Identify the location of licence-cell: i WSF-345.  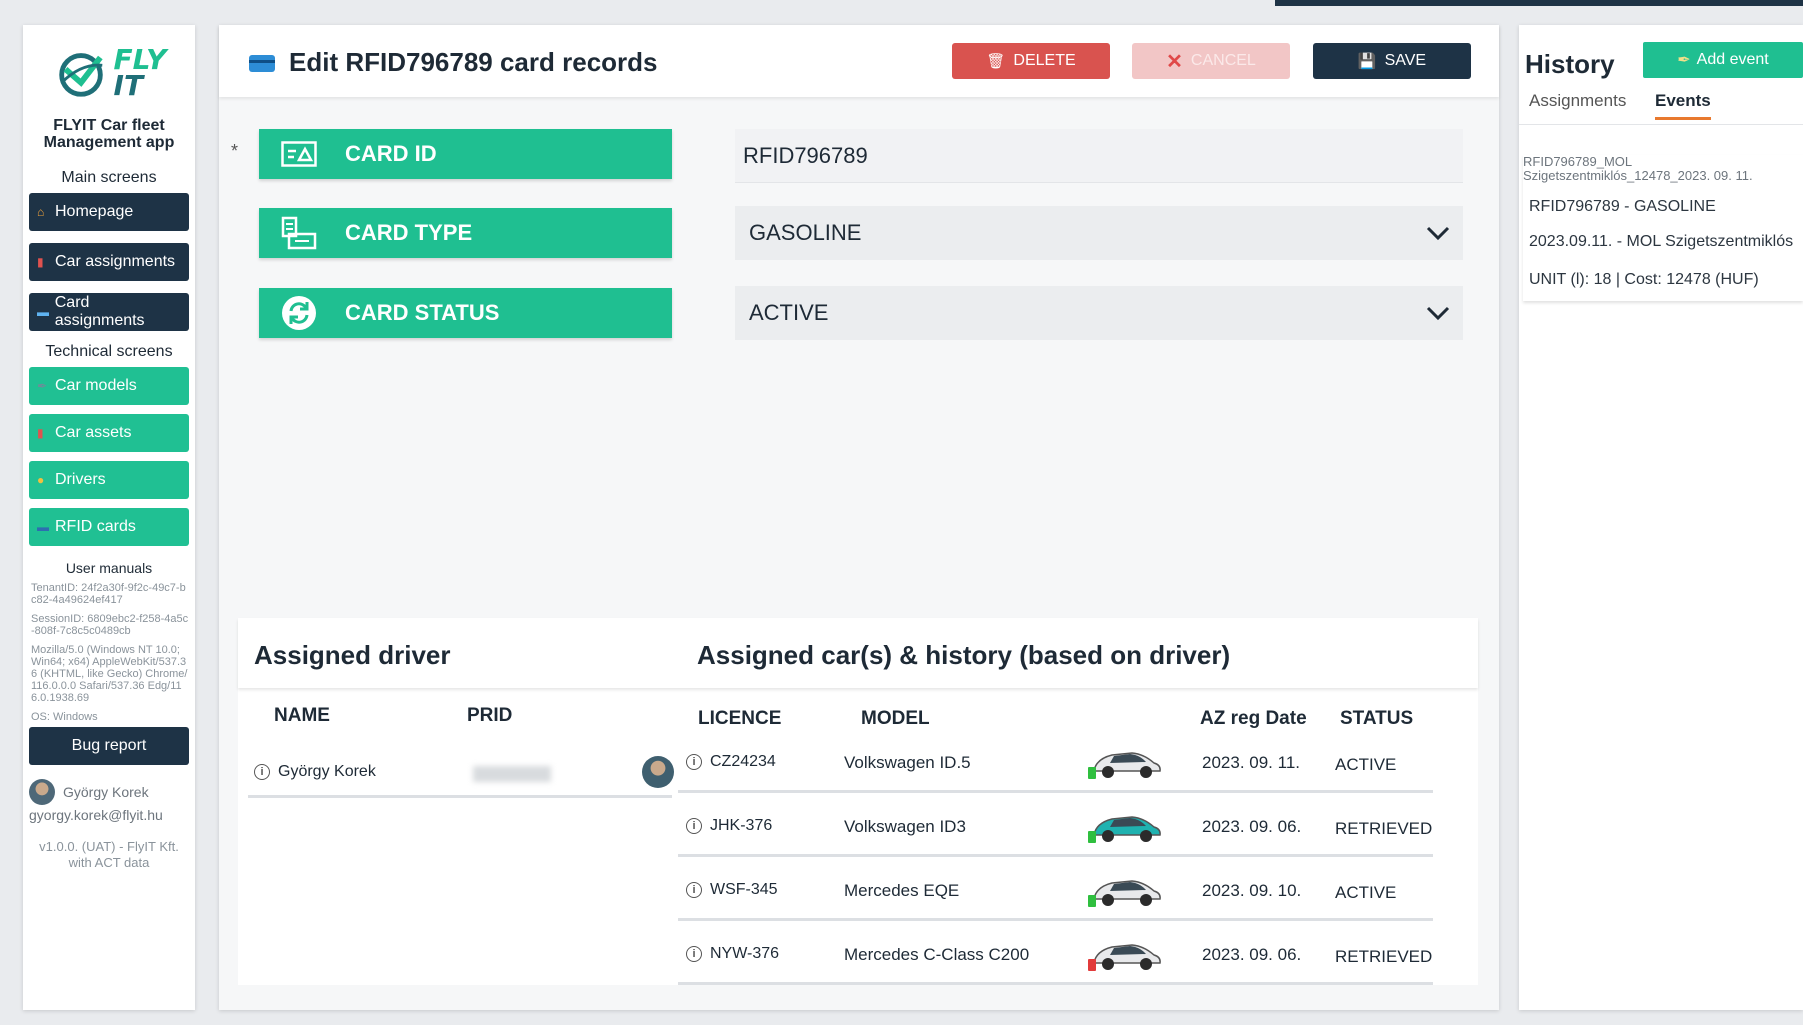
(732, 890).